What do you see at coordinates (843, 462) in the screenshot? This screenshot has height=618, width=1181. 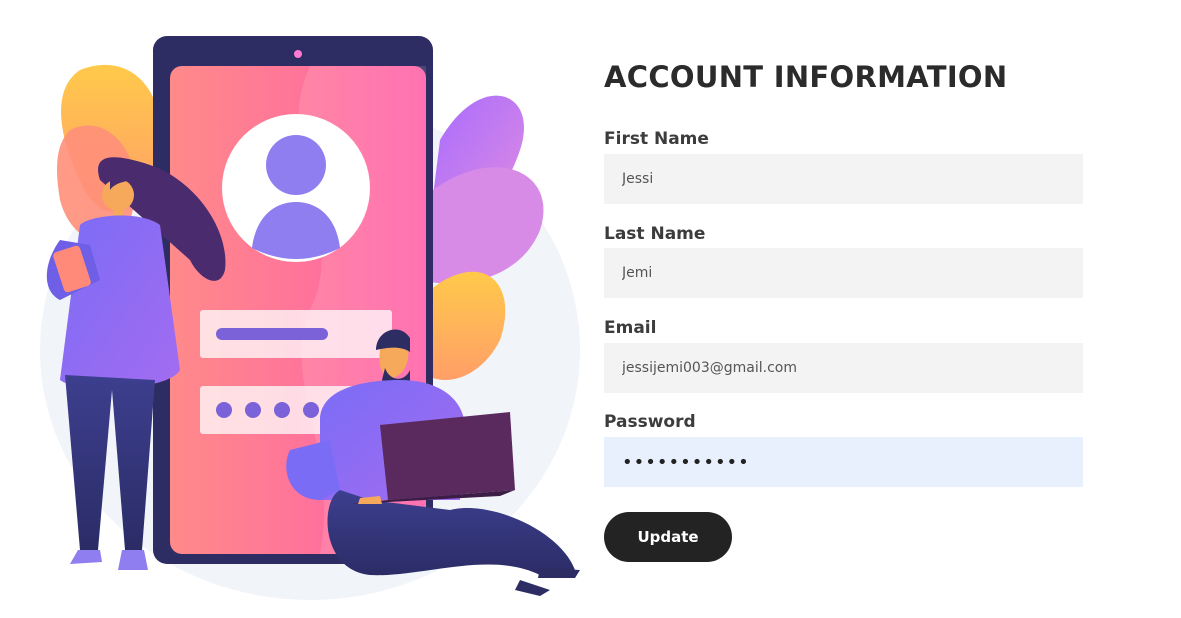 I see `password-field` at bounding box center [843, 462].